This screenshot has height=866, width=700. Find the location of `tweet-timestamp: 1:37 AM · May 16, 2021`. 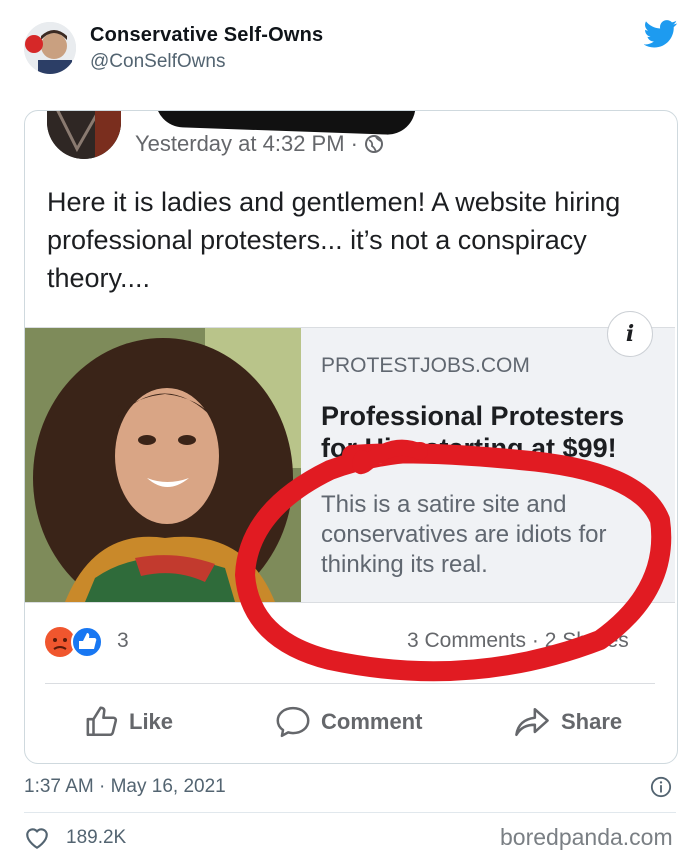

tweet-timestamp: 1:37 AM · May 16, 2021 is located at coordinates (125, 787).